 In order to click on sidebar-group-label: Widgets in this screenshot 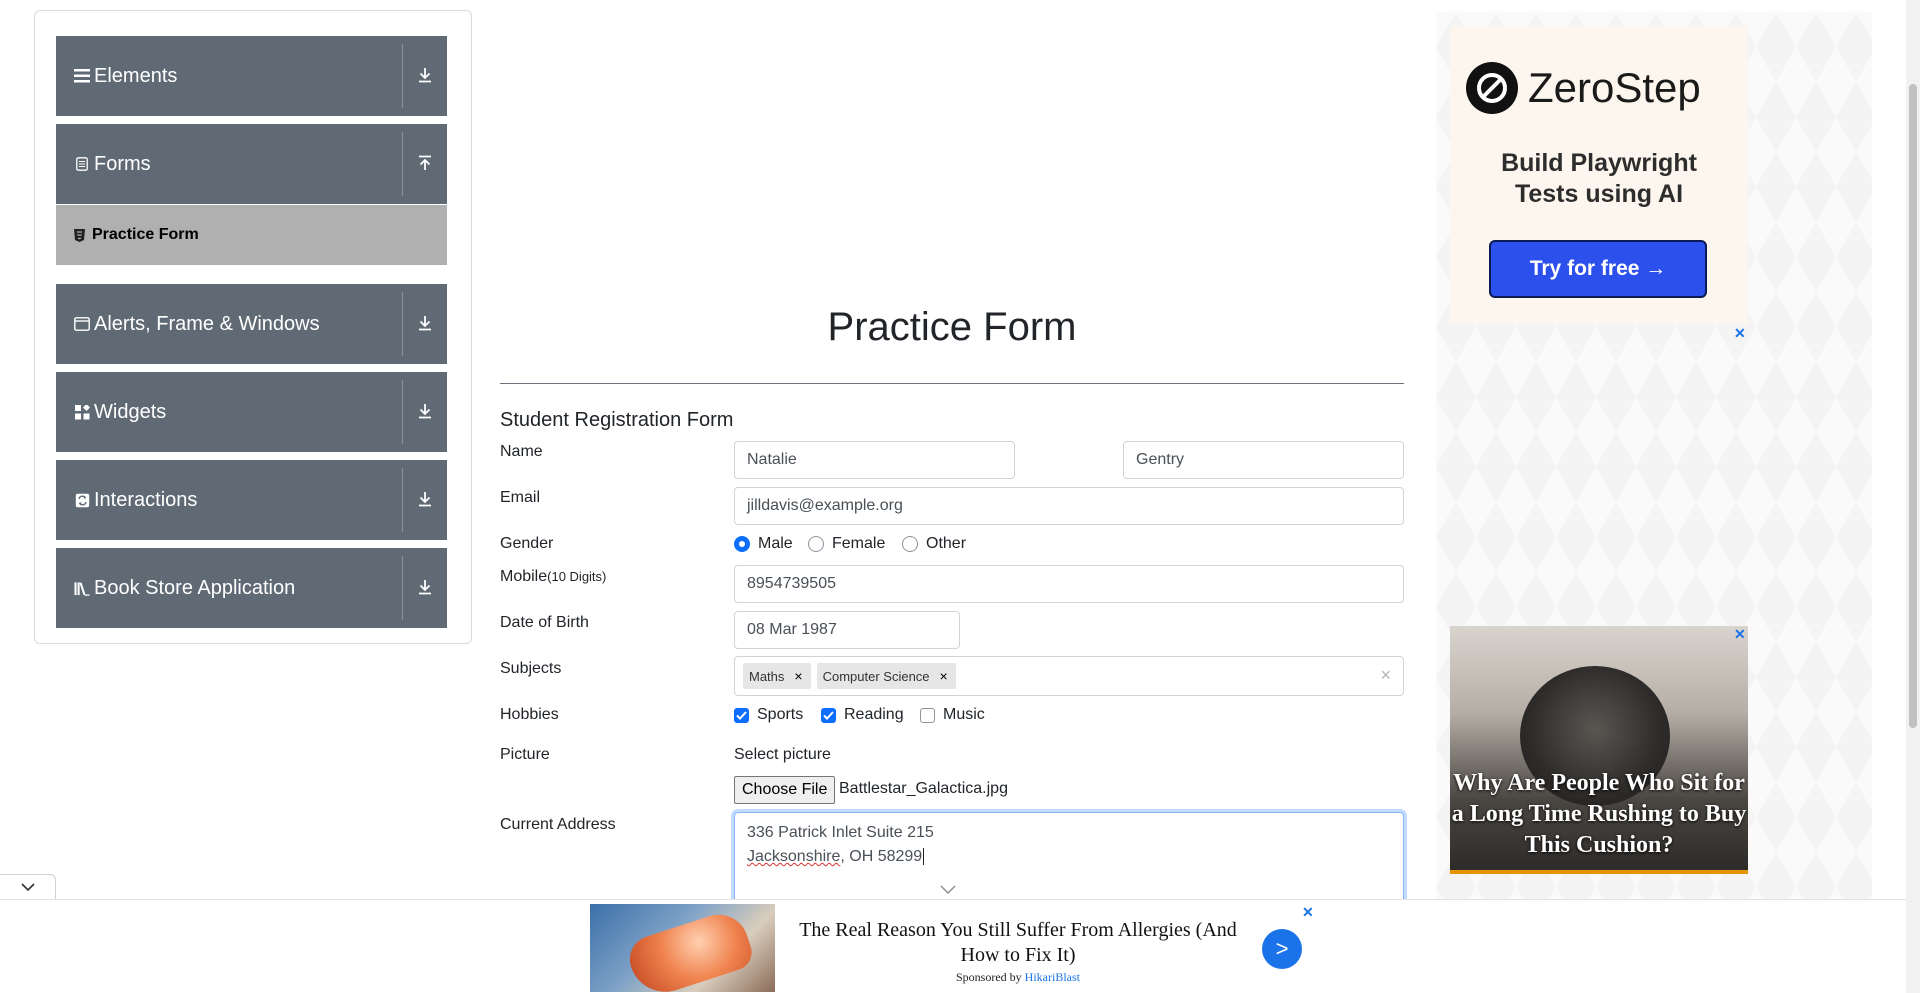, I will do `click(130, 411)`.